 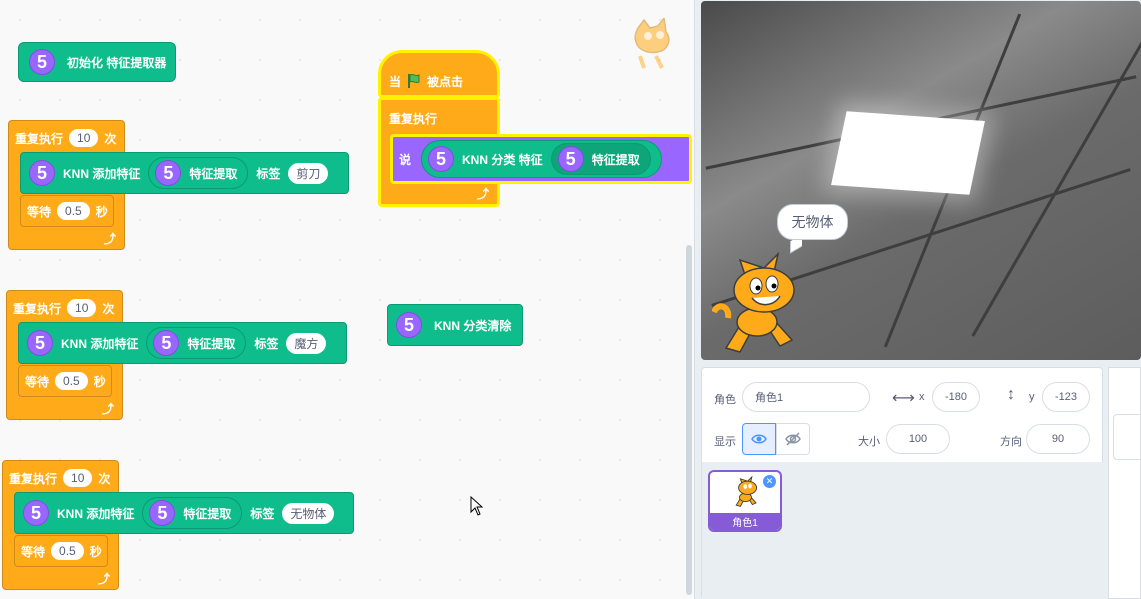 What do you see at coordinates (806, 397) in the screenshot?
I see `sprite-name-input: 角色1` at bounding box center [806, 397].